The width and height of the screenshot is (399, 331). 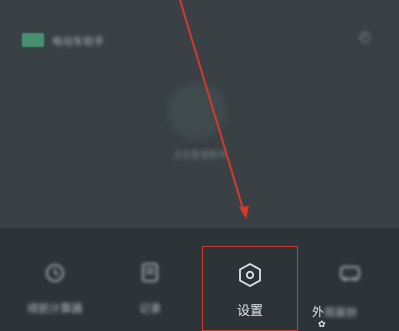 I want to click on app-logo-icon, so click(x=33, y=40).